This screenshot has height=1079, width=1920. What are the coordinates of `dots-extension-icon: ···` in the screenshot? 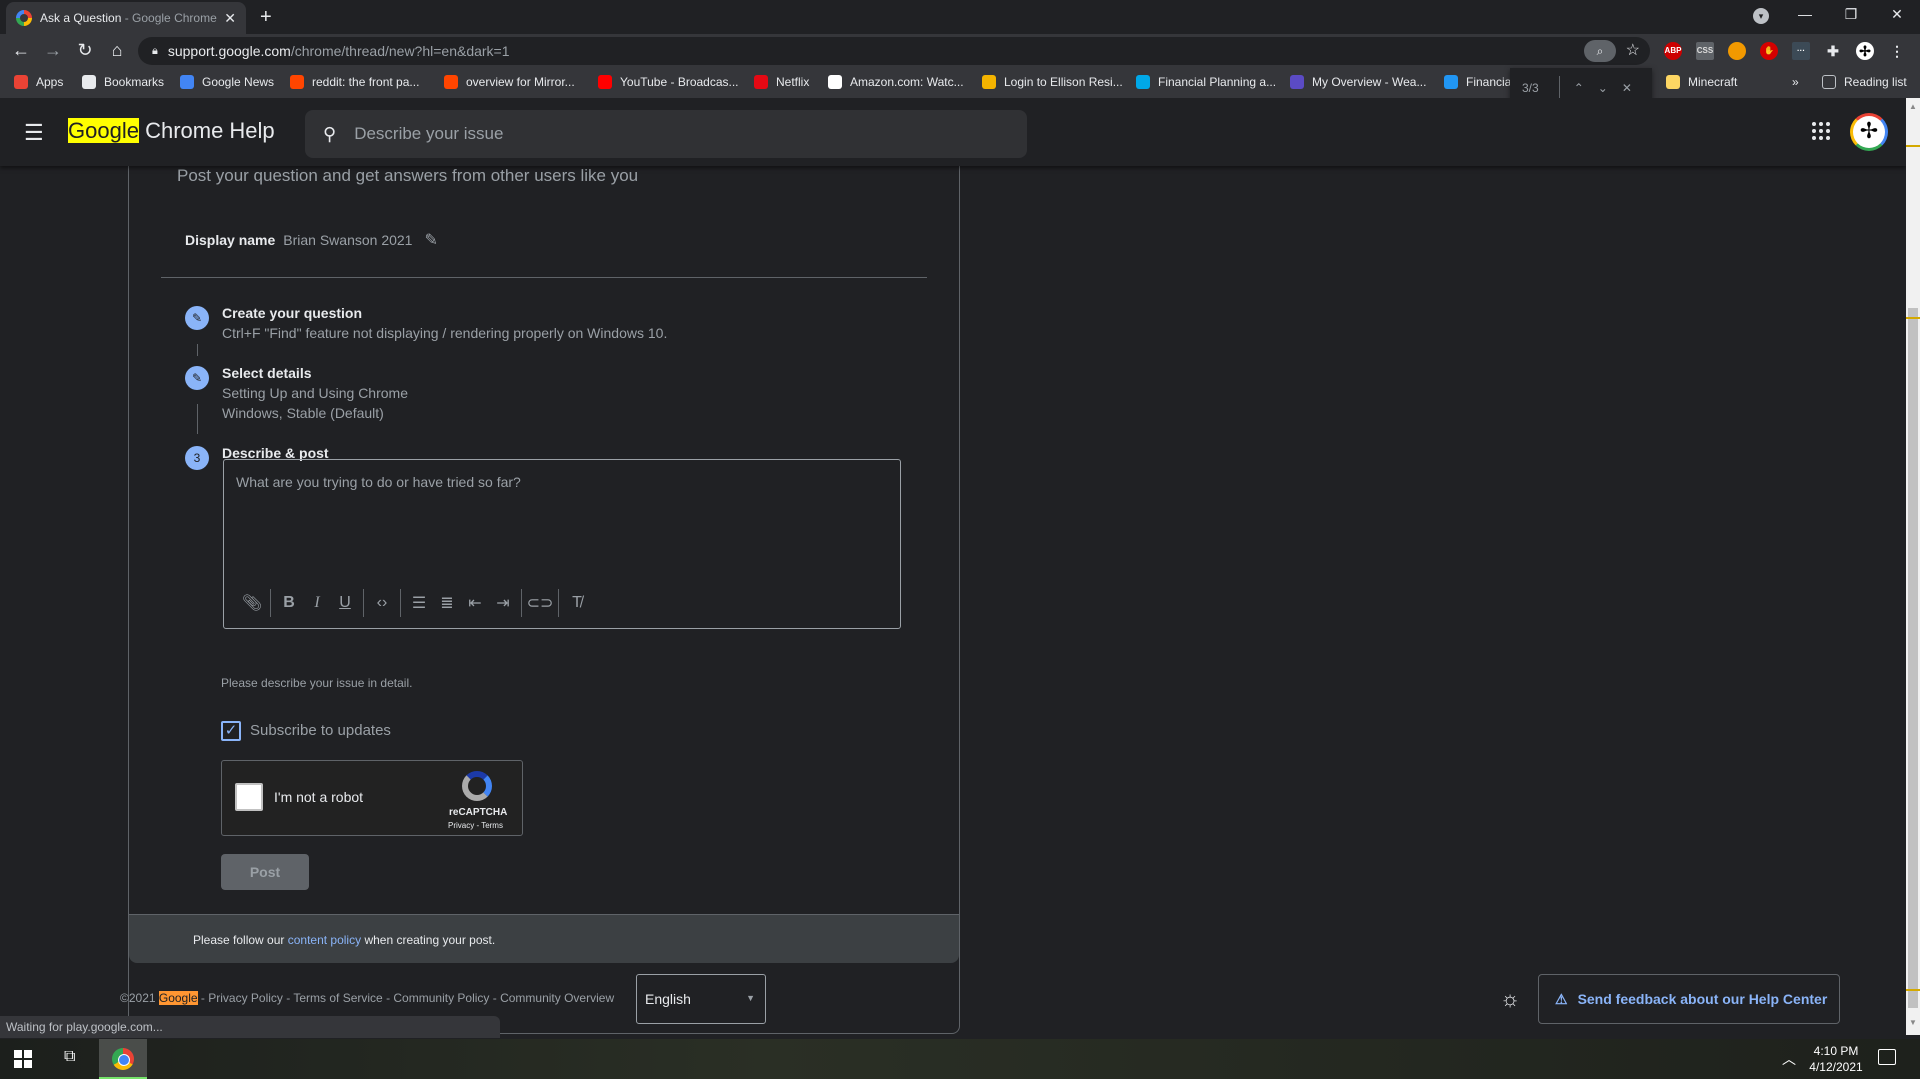 It's located at (1801, 51).